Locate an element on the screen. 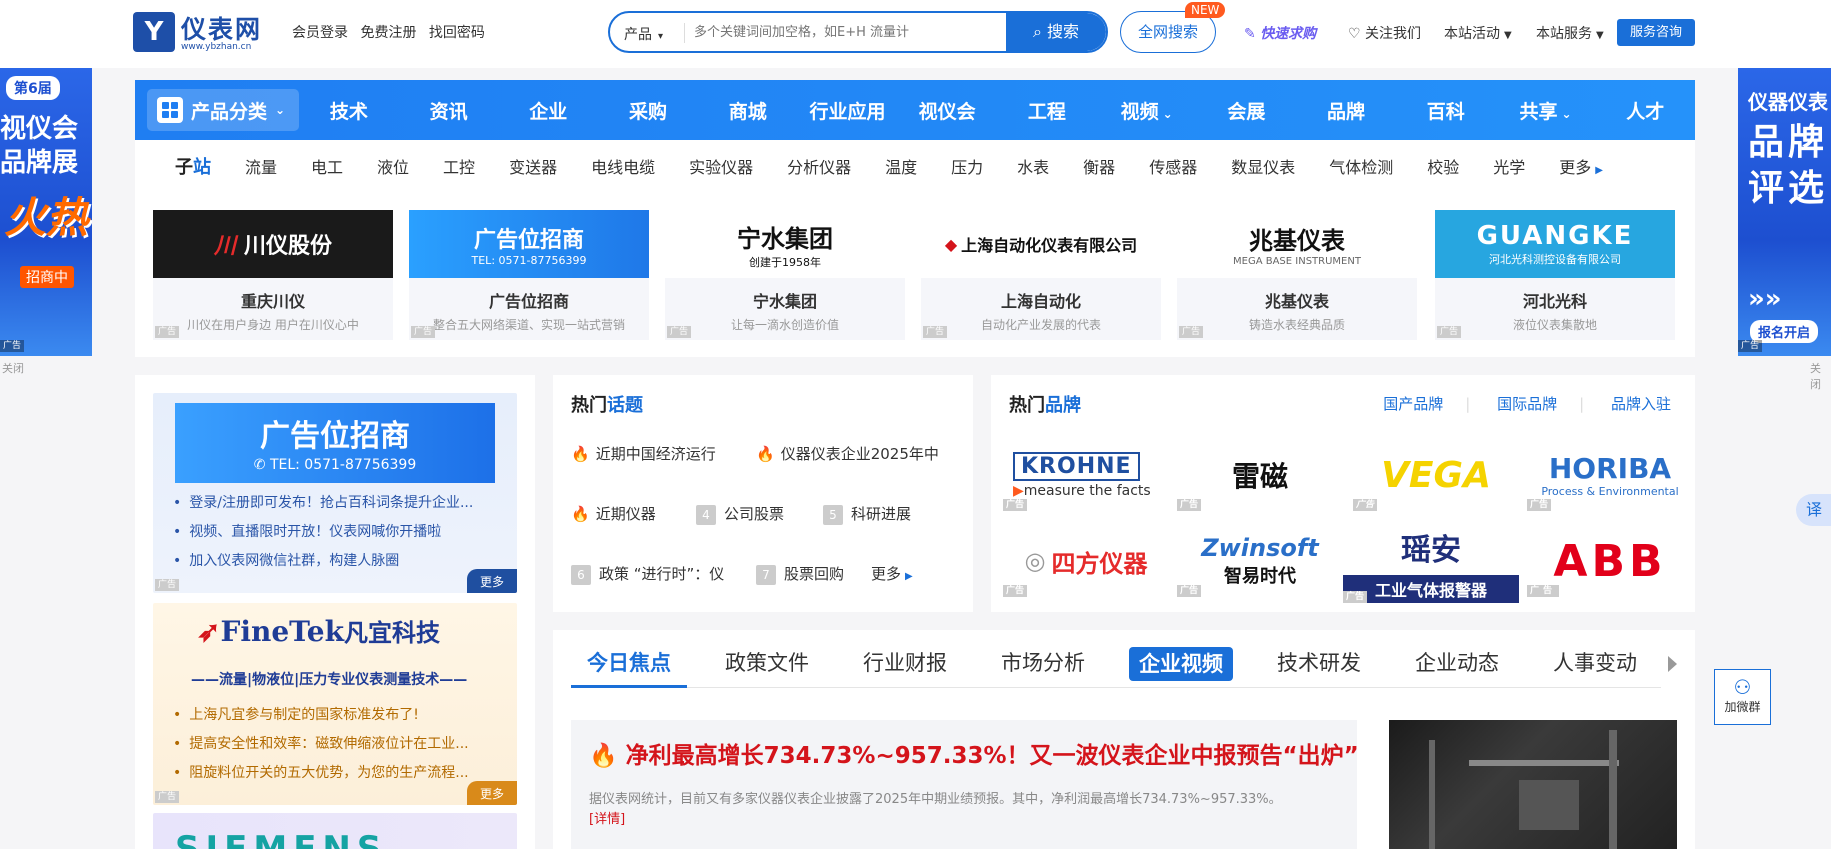 The height and width of the screenshot is (849, 1831). site-activities-menu: 本站活动 ▼ is located at coordinates (1478, 33).